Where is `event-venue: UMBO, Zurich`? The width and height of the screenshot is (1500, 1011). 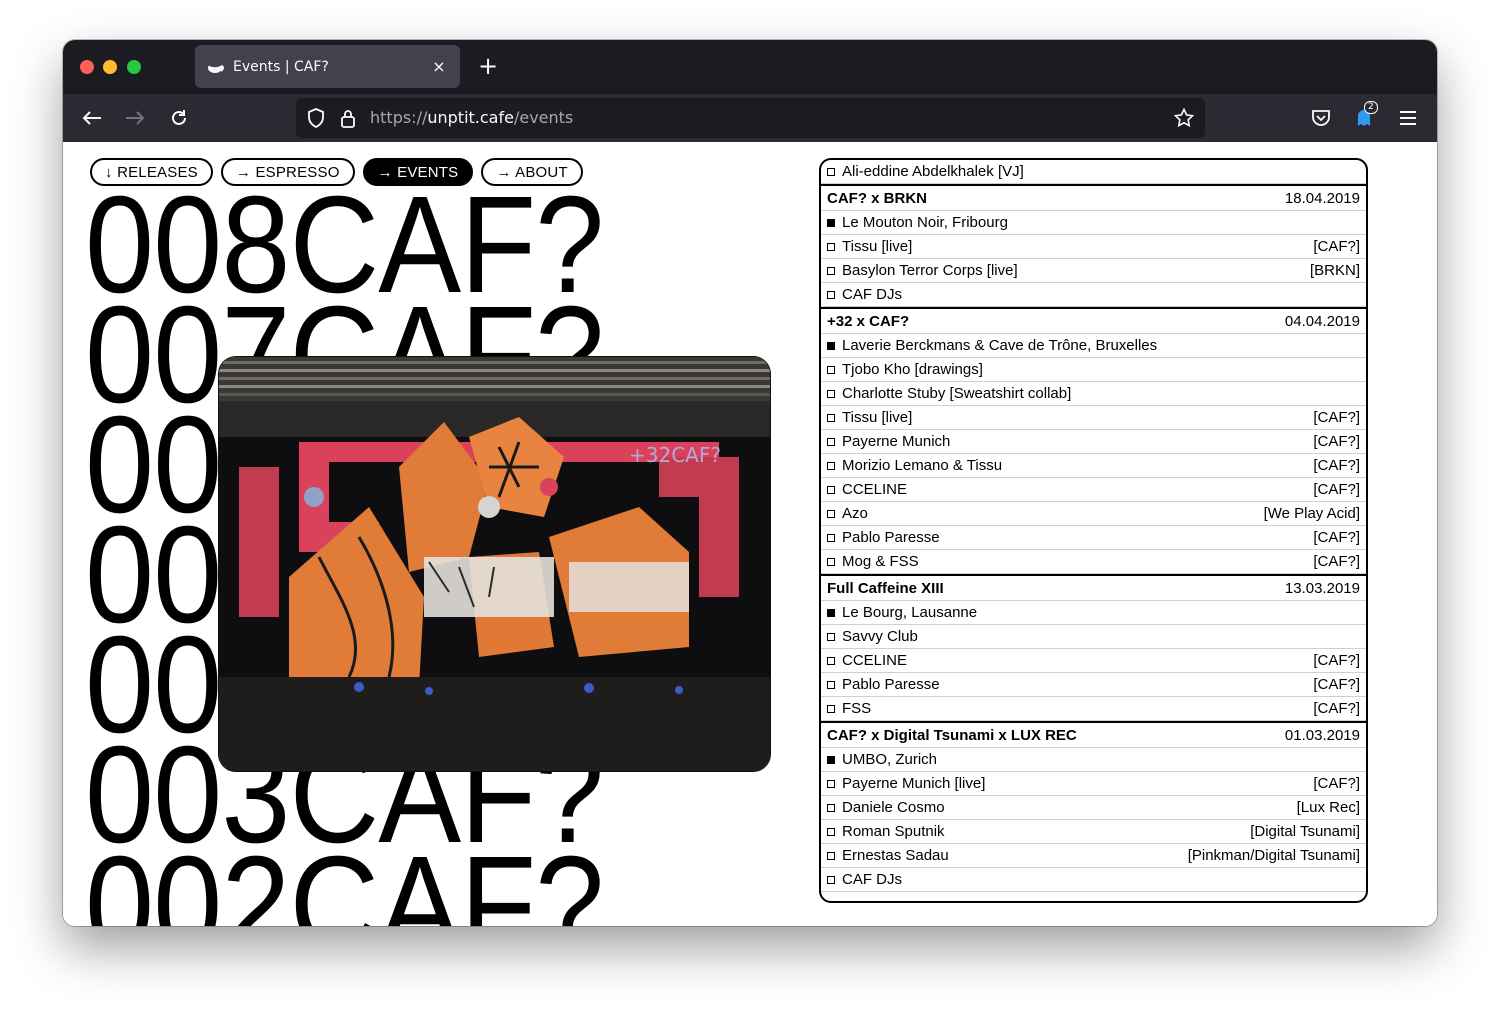 event-venue: UMBO, Zurich is located at coordinates (1093, 760).